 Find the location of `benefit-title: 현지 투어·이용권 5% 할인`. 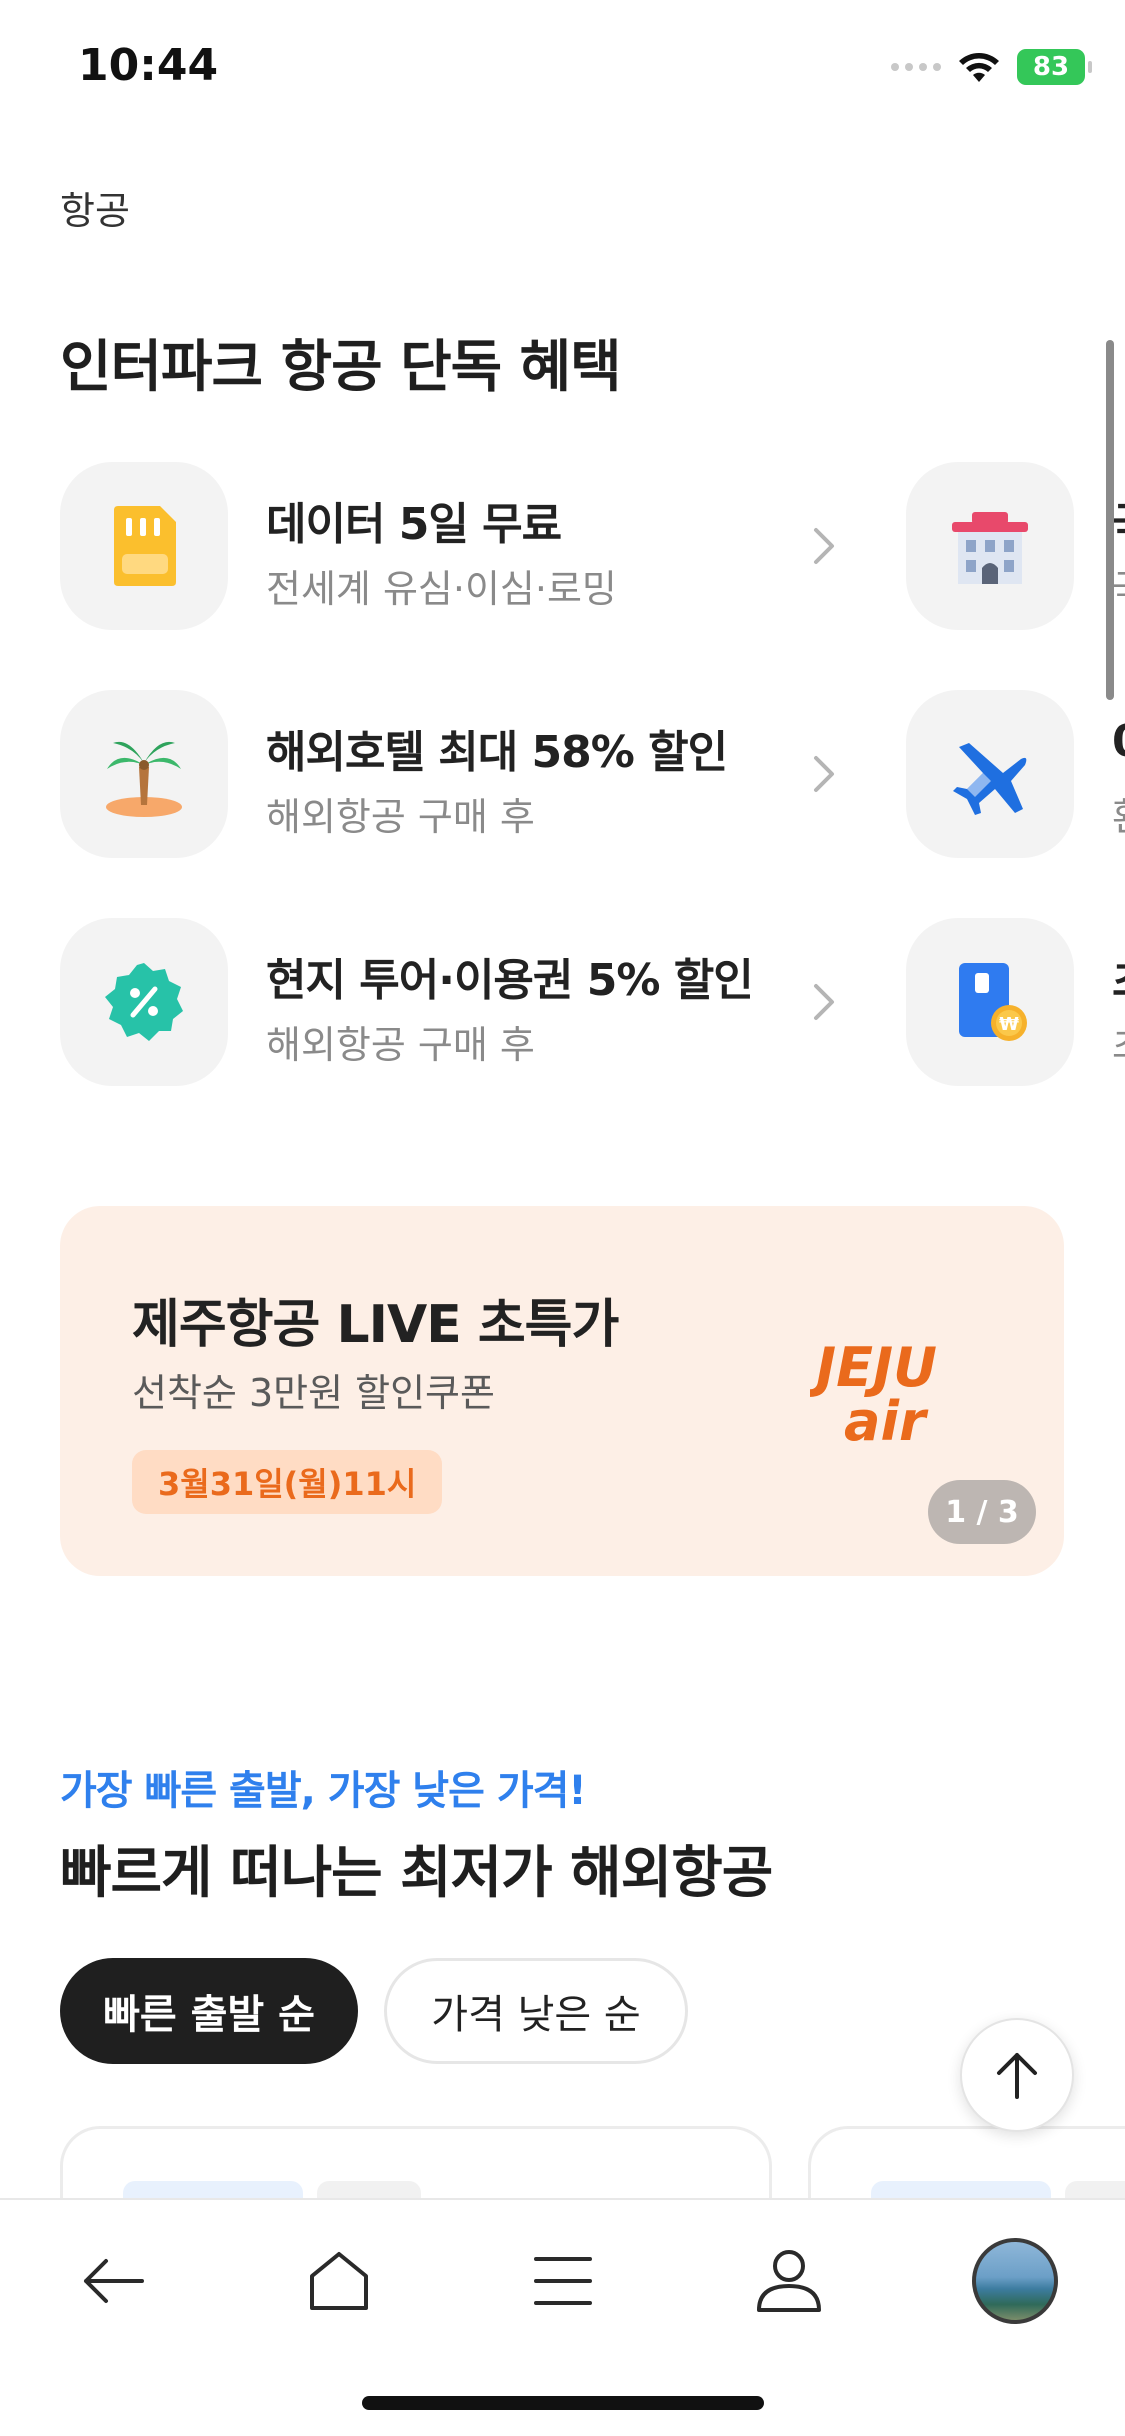

benefit-title: 현지 투어·이용권 5% 할인 is located at coordinates (510, 980).